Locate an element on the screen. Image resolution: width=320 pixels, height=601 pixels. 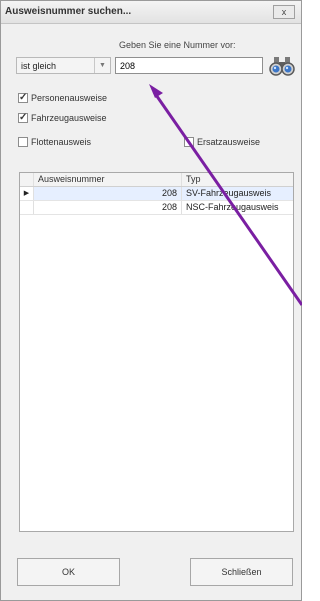
filter-vehicle-label: Fahrzeugausweise is located at coordinates (69, 118).